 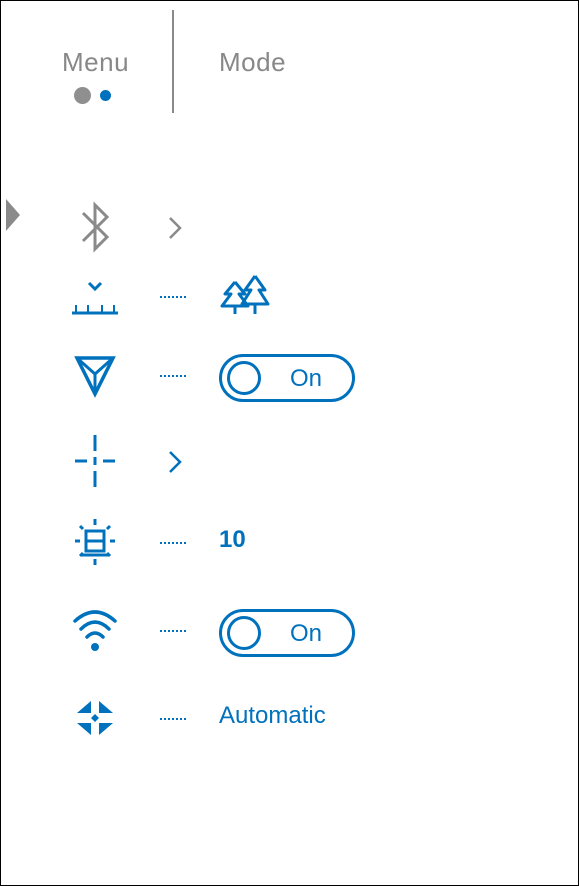 What do you see at coordinates (95, 542) in the screenshot?
I see `brightness-icon` at bounding box center [95, 542].